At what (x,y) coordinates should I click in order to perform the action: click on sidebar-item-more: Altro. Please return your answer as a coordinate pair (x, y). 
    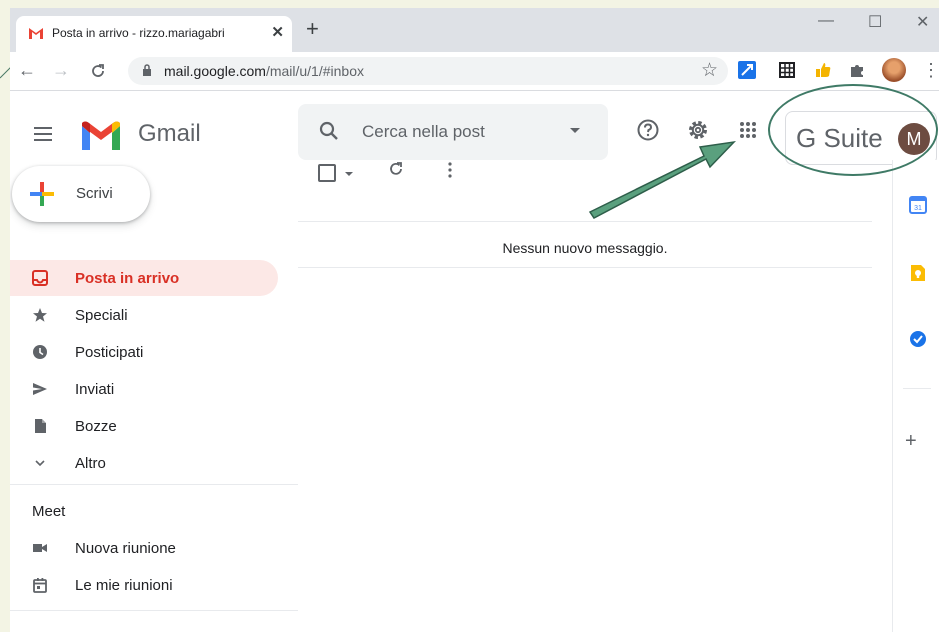
    Looking at the image, I should click on (144, 463).